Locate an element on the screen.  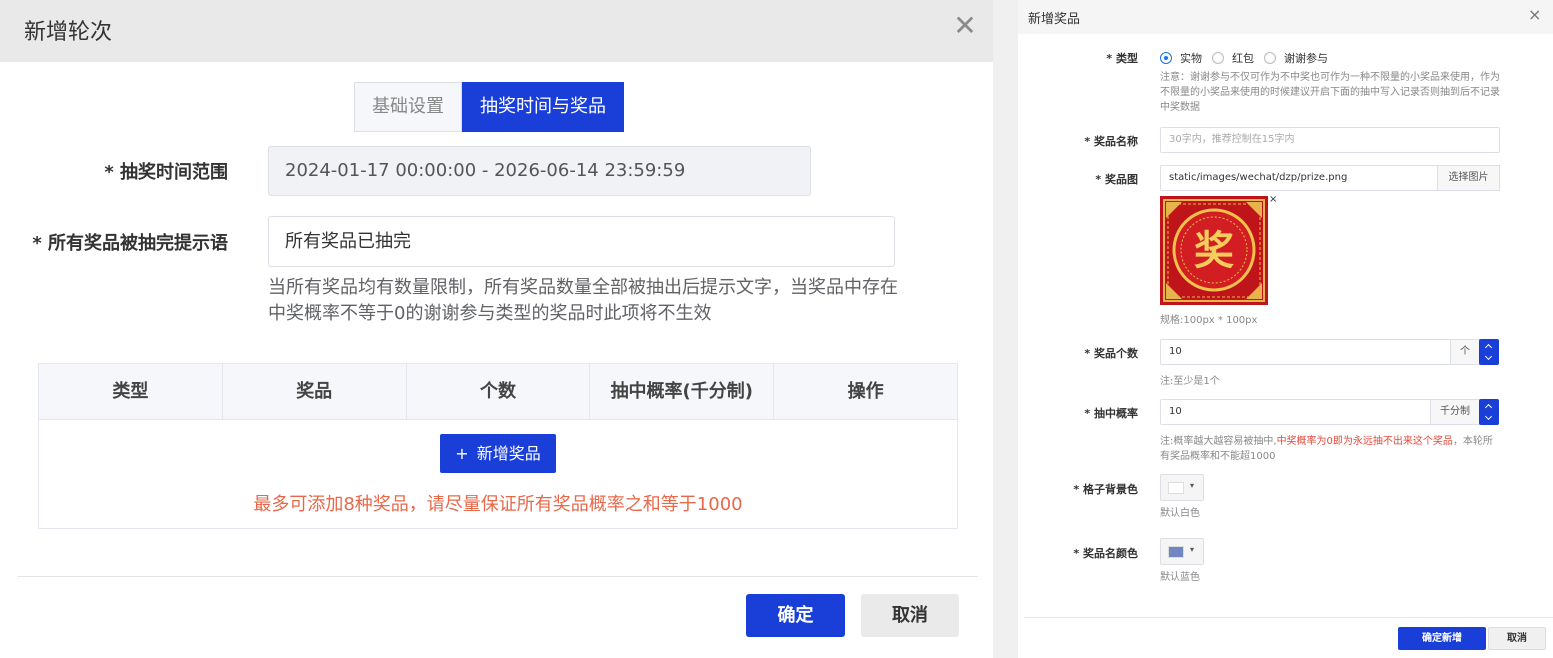
radio-physical: 实物 is located at coordinates (1181, 58).